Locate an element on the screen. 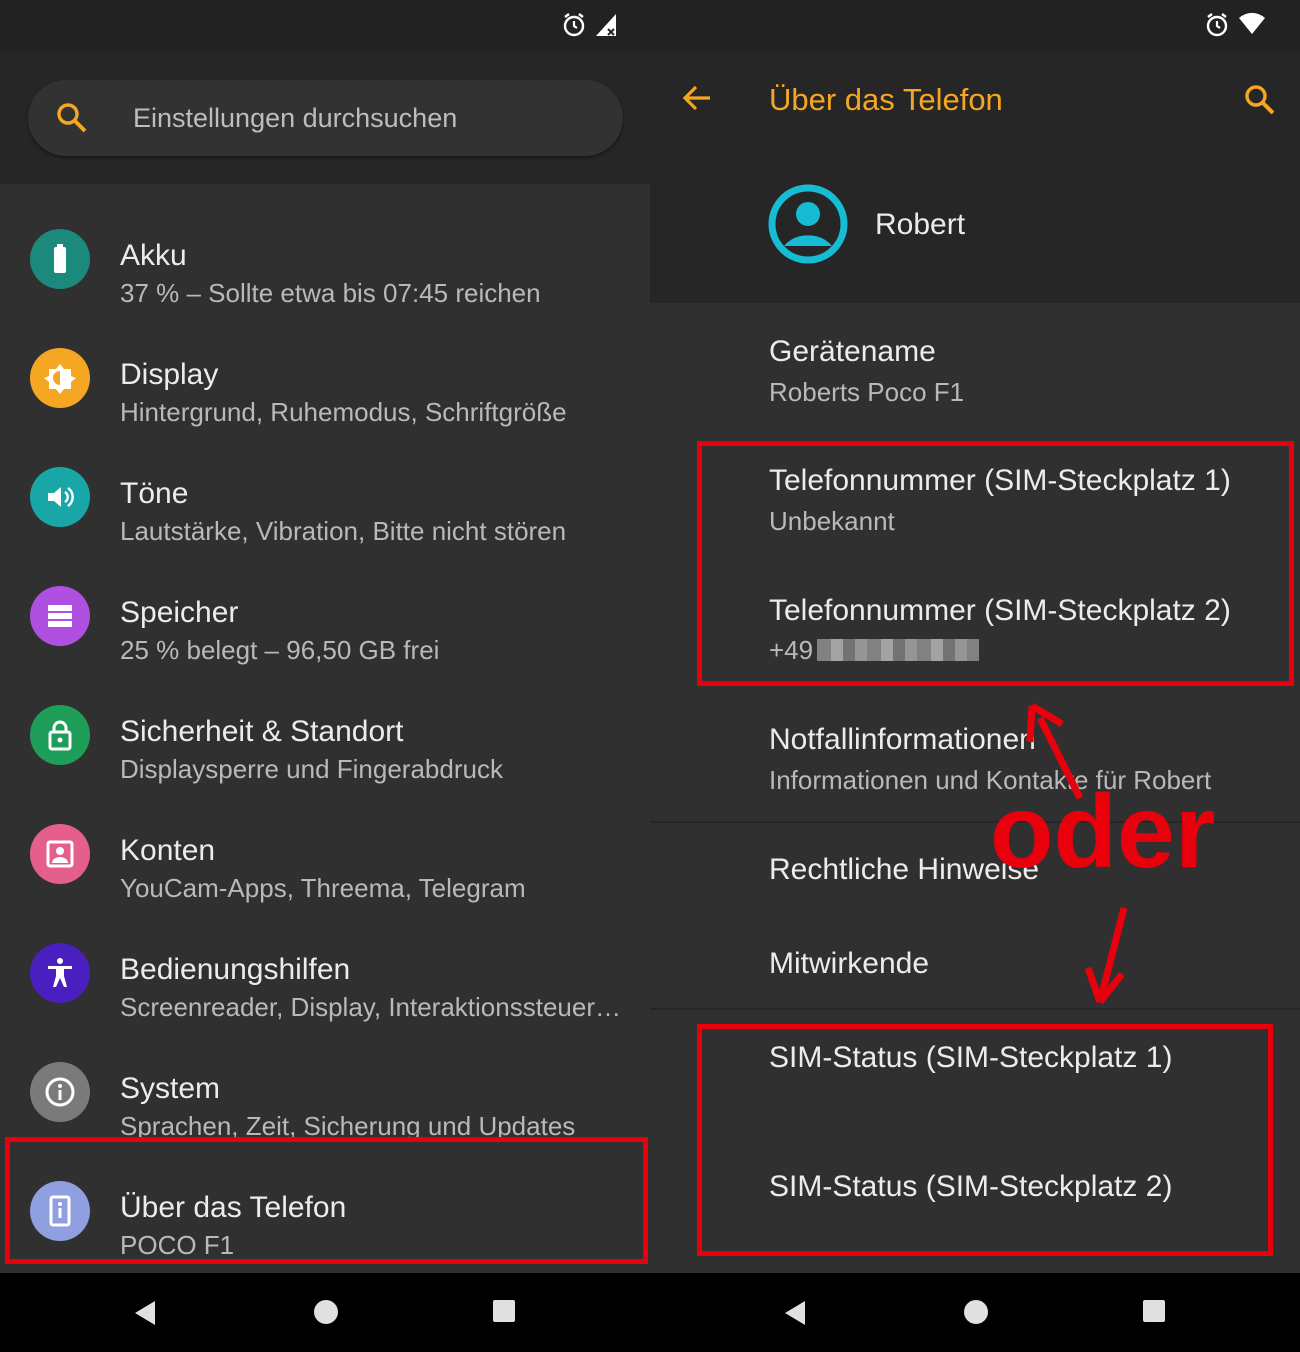 This screenshot has width=1300, height=1352. arrow-down-icon is located at coordinates (1106, 956).